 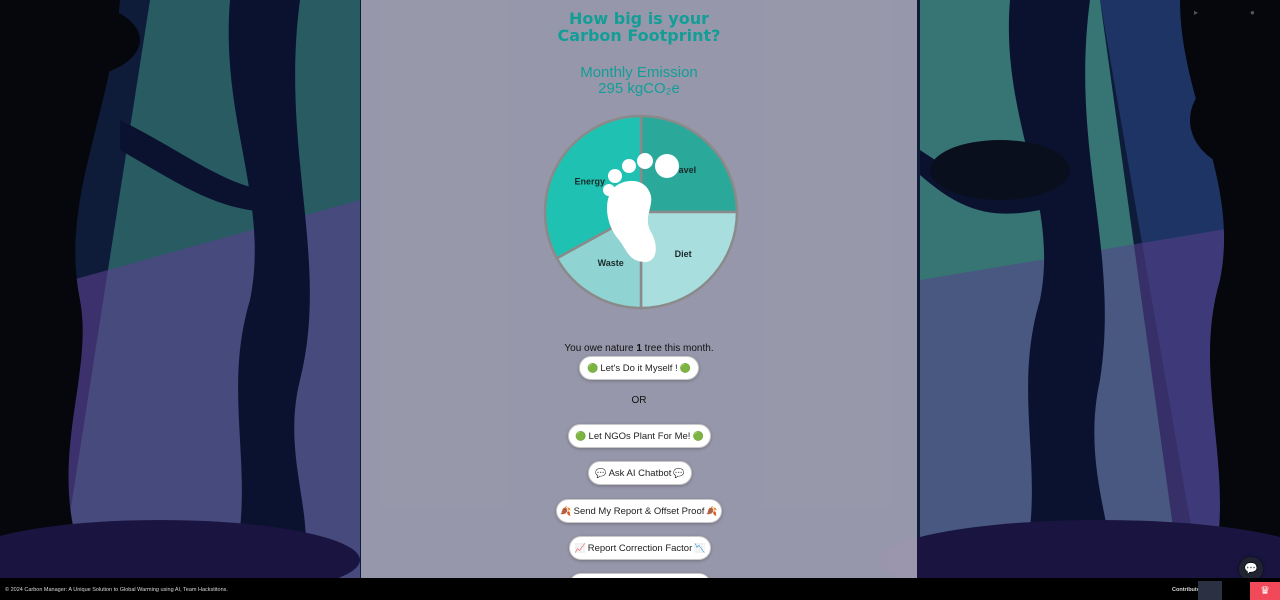 I want to click on crown-icon: ♛, so click(x=1265, y=591).